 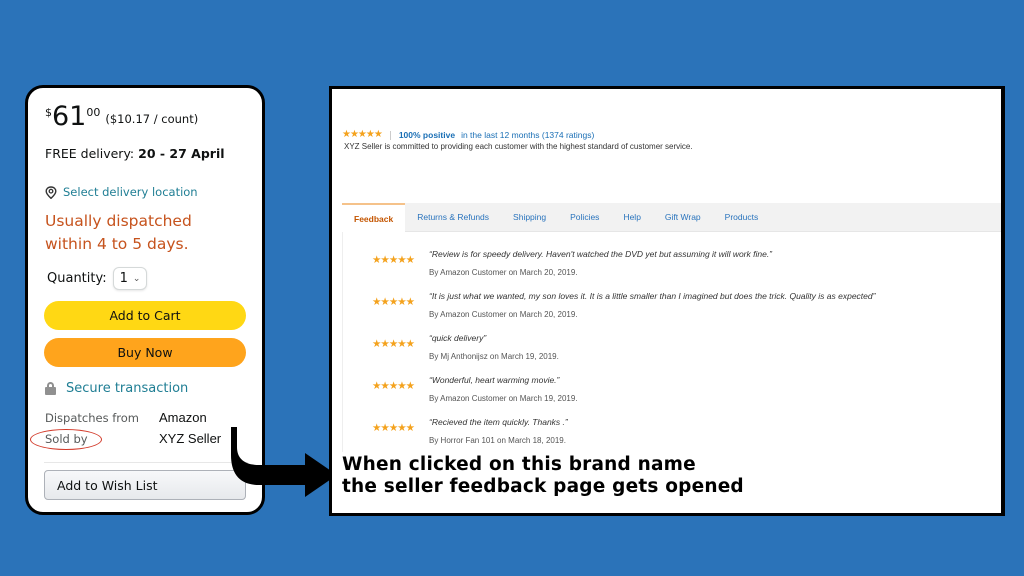 I want to click on price: $ 61 00 ($10.17 / count), so click(x=121, y=117).